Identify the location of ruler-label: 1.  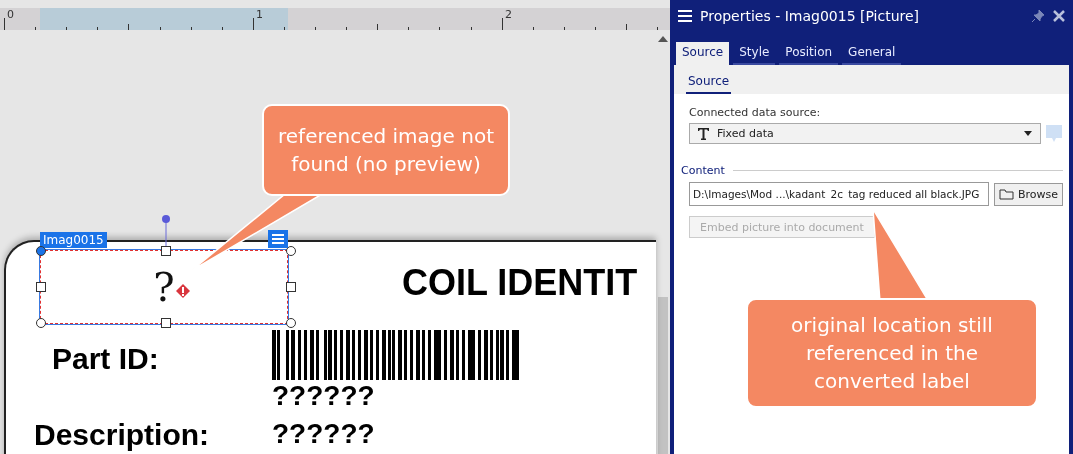
(259, 14).